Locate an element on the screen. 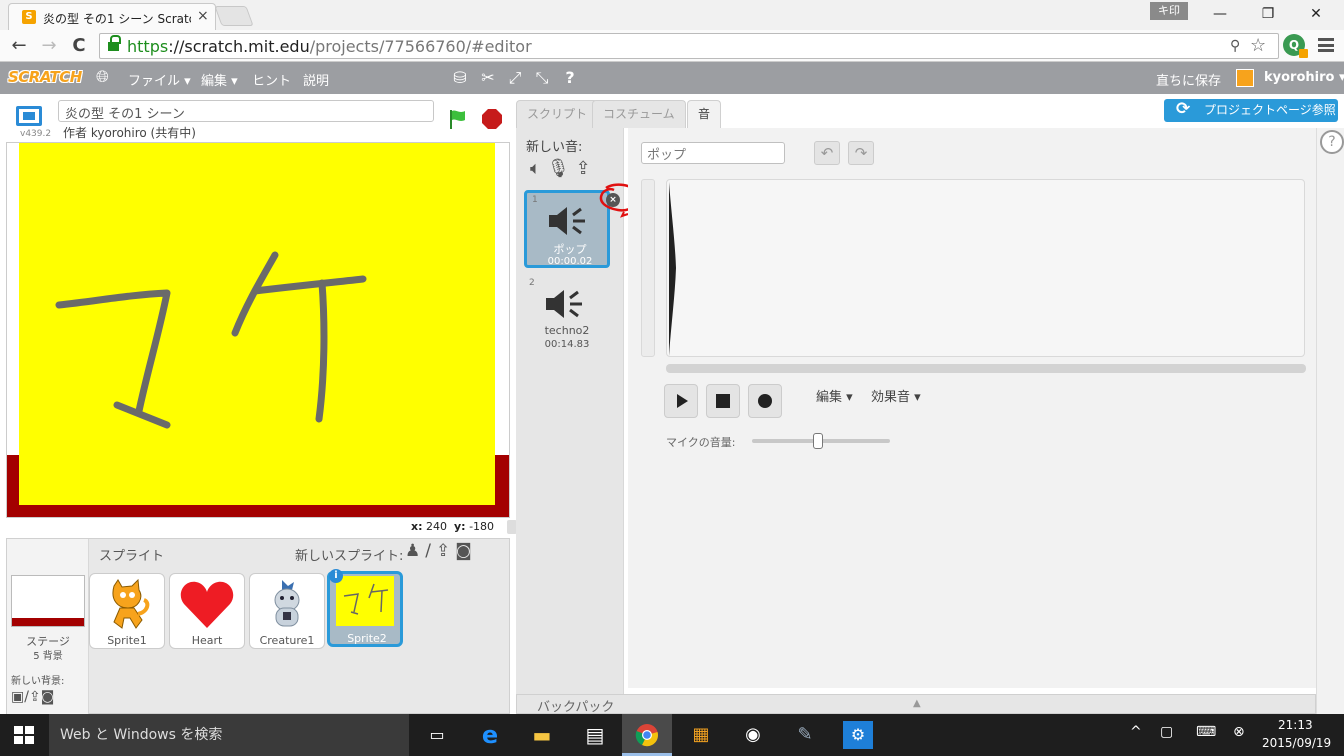 This screenshot has height=756, width=1344. save-now-button: 直ちに保存 is located at coordinates (1188, 79).